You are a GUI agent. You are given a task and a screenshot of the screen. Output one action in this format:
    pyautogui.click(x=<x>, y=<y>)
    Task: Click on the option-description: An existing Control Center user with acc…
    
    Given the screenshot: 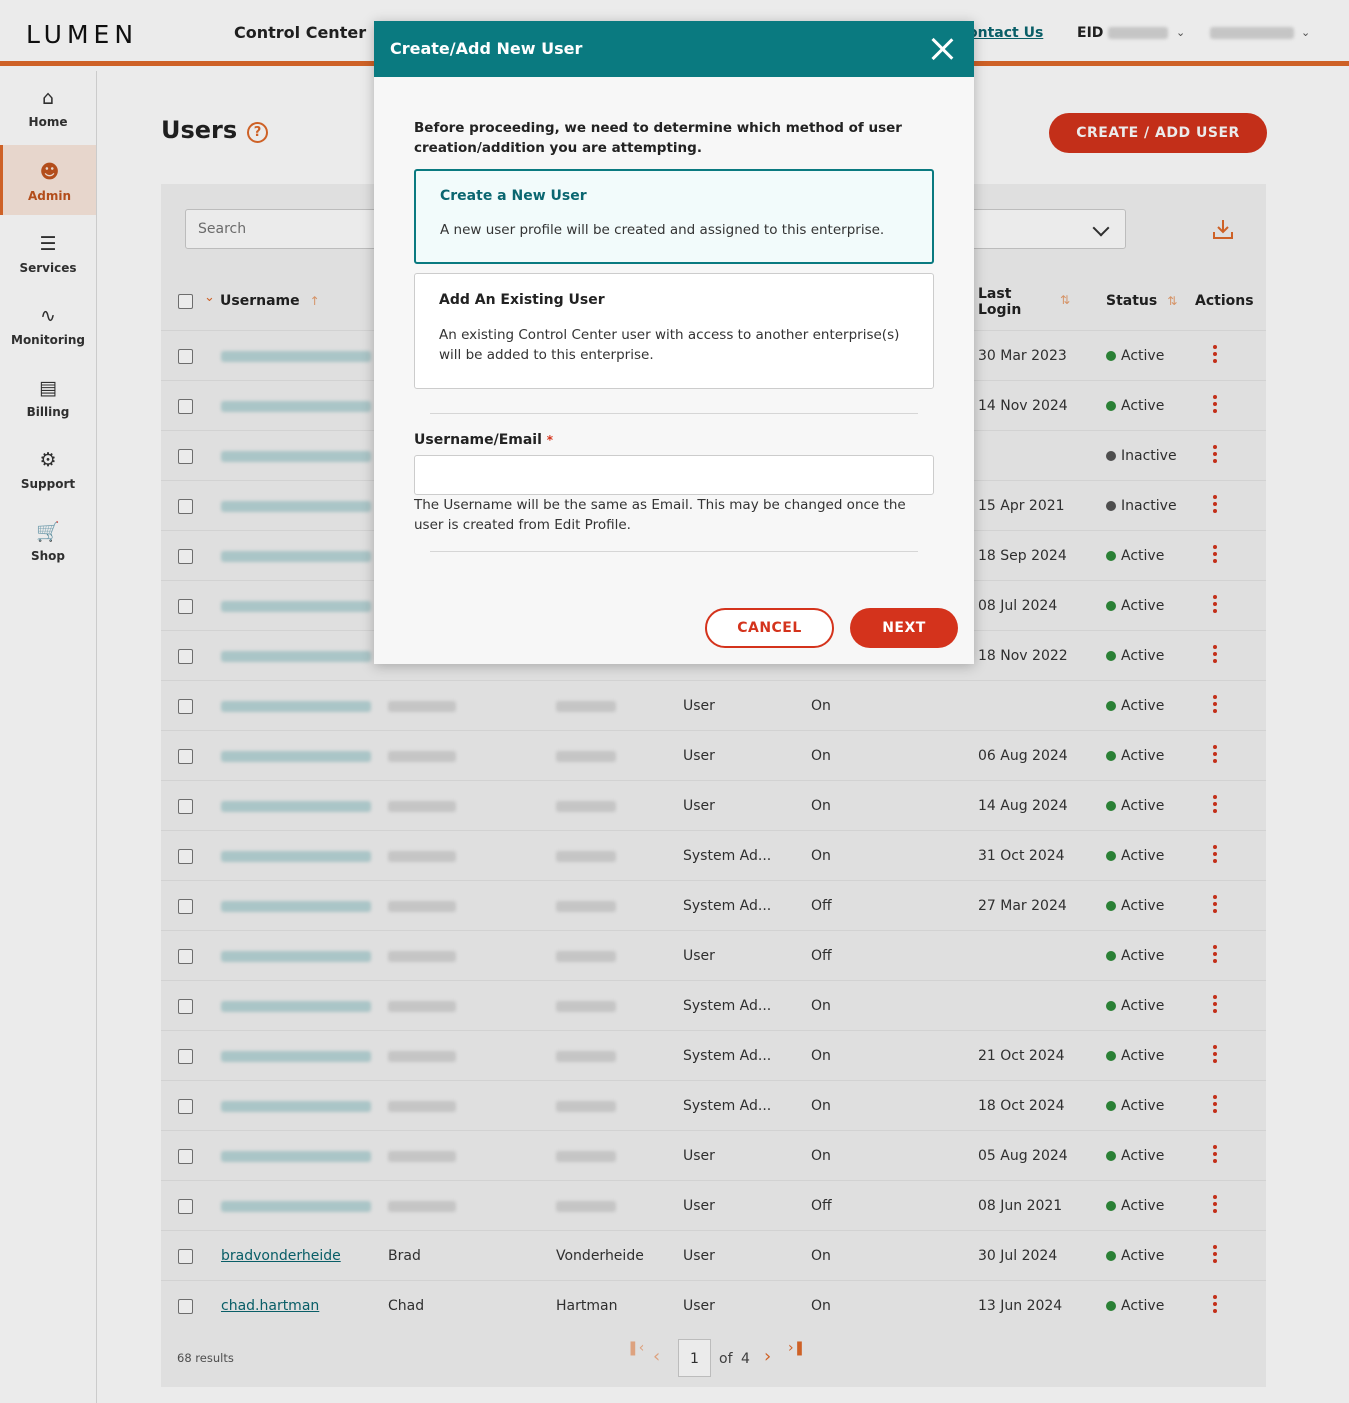 What is the action you would take?
    pyautogui.click(x=669, y=345)
    